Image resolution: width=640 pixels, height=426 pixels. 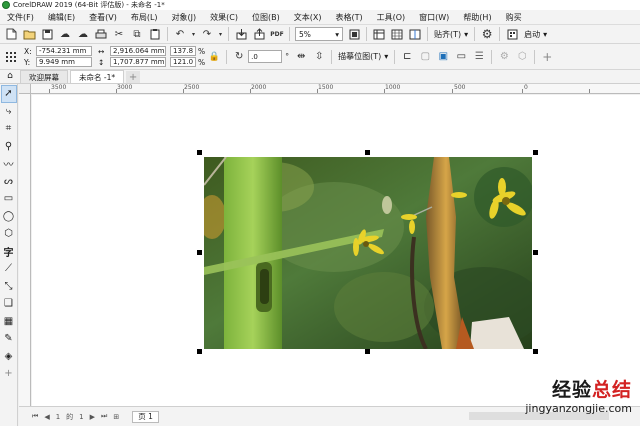 I want to click on transparency-tool-icon: ▦, so click(x=9, y=322).